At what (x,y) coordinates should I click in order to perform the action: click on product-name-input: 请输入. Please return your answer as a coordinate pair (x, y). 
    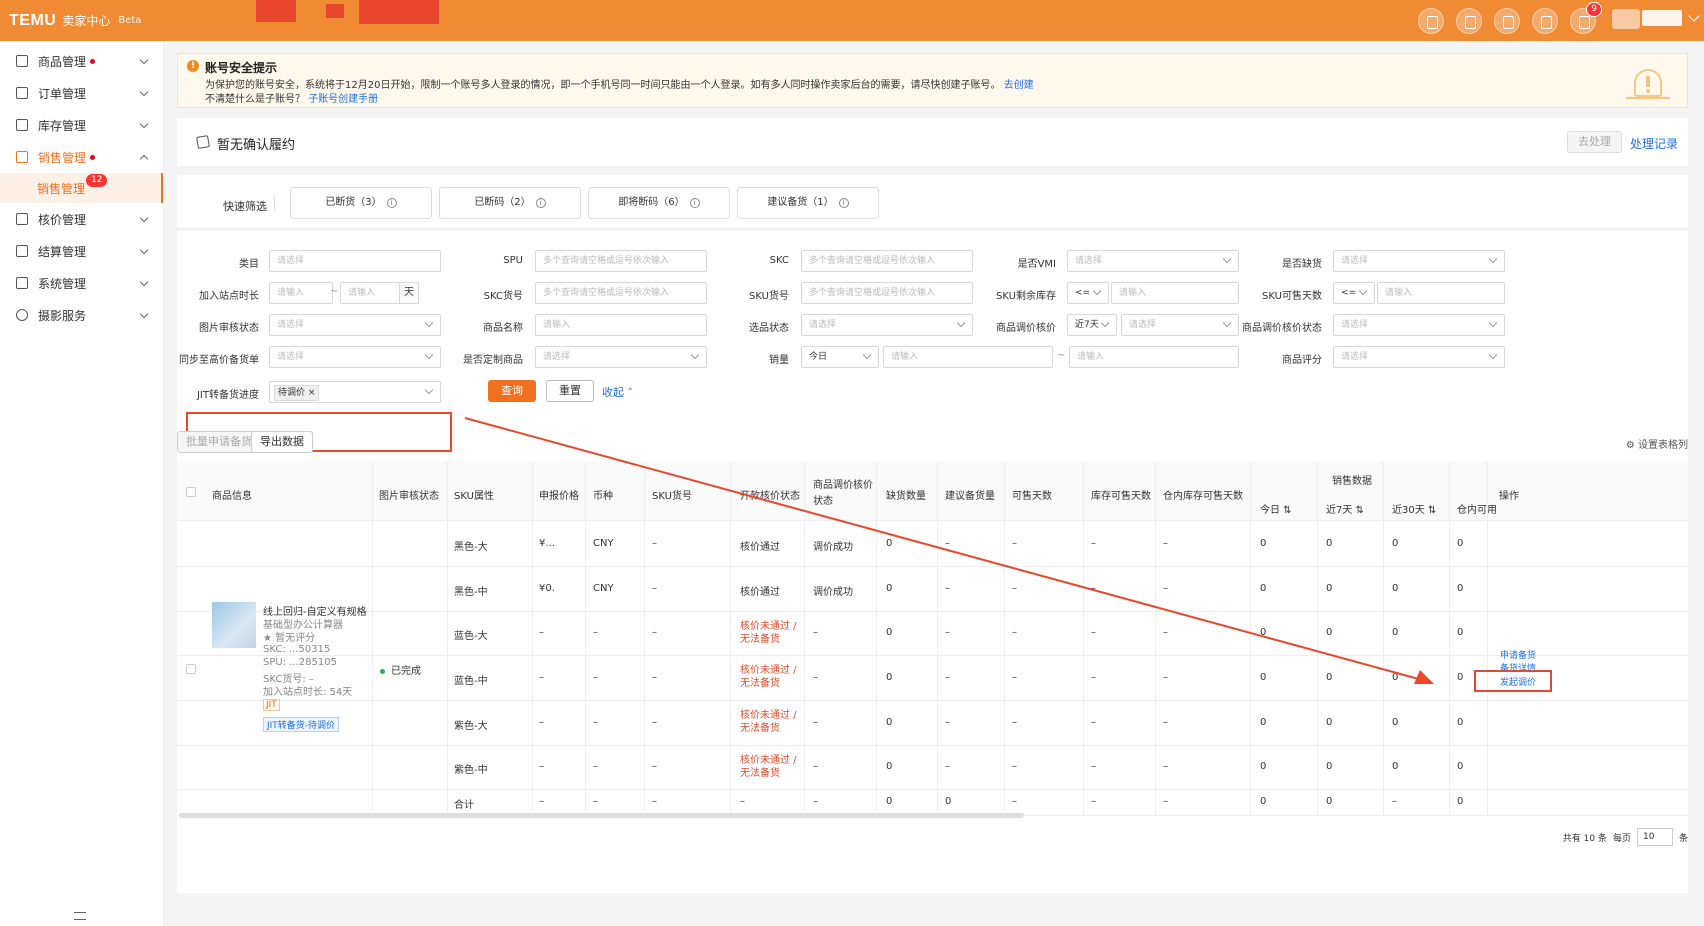
    Looking at the image, I should click on (621, 325).